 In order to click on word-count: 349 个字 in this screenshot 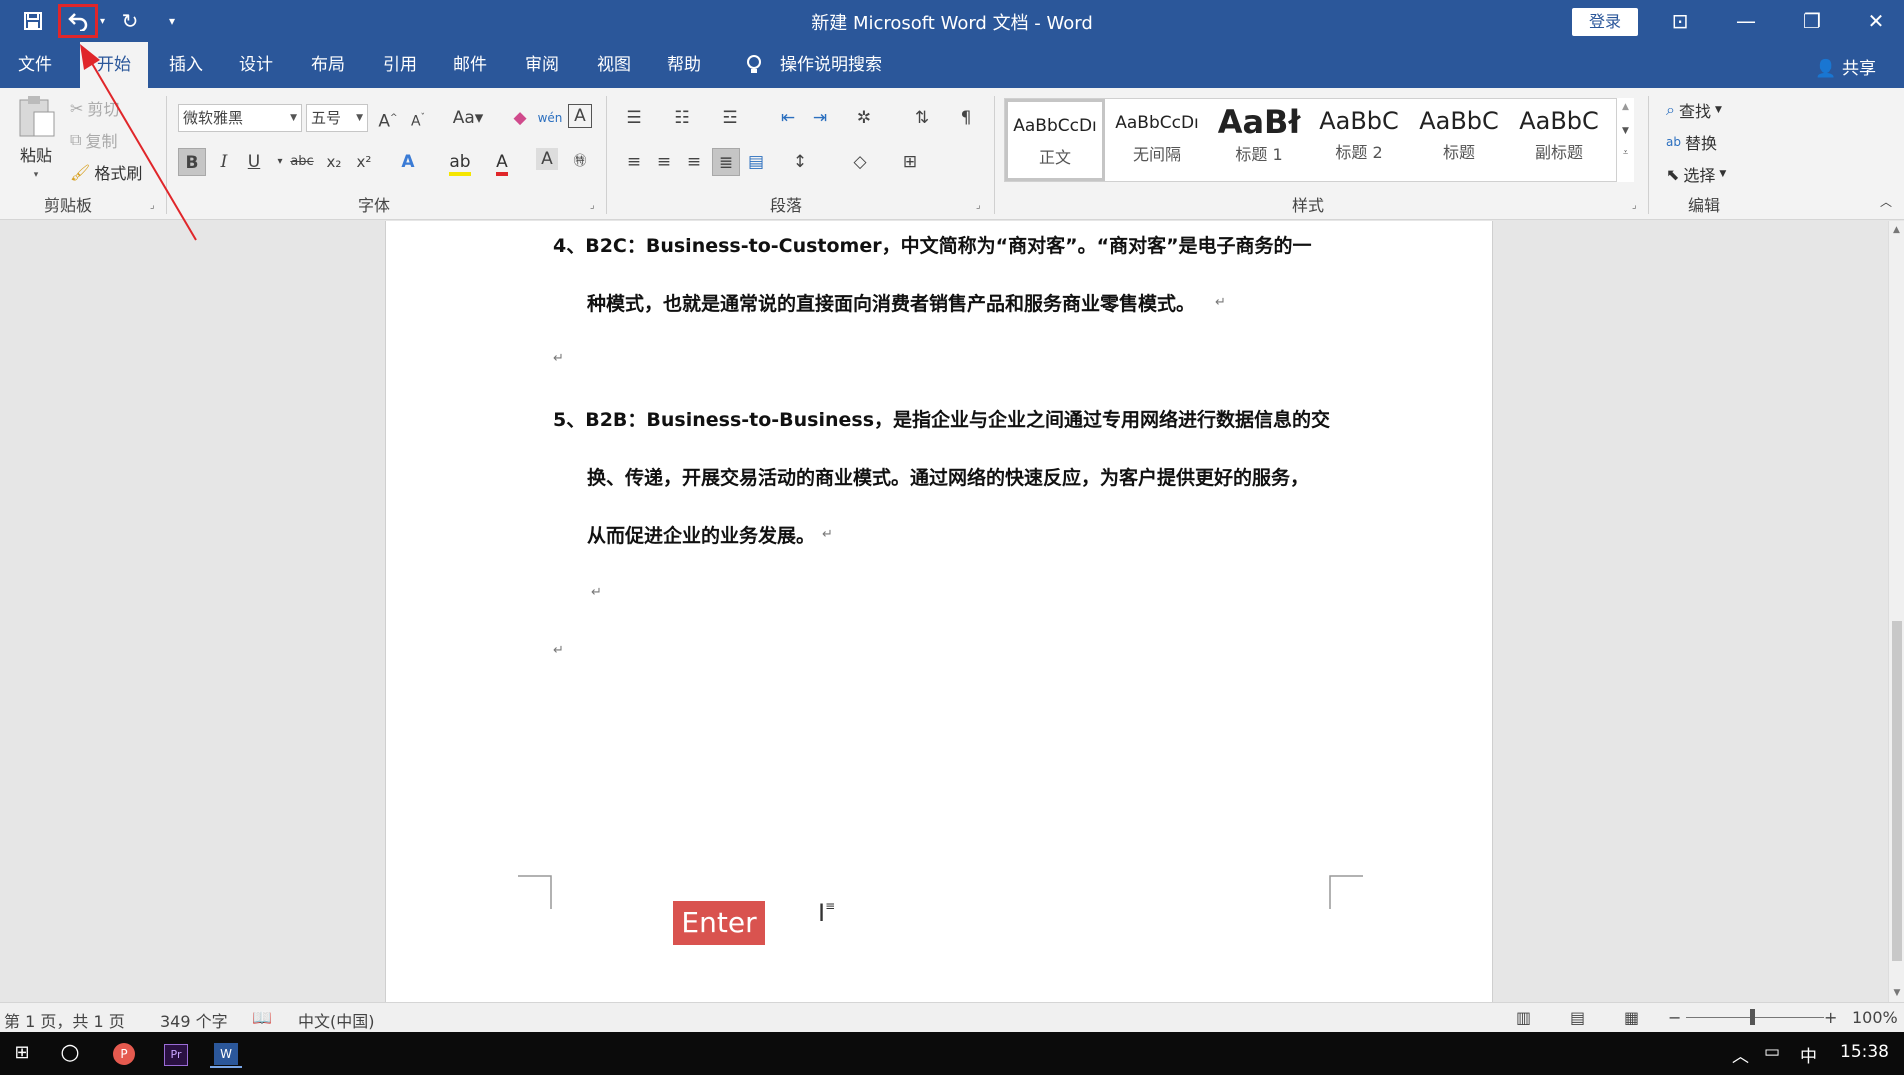, I will do `click(194, 1020)`.